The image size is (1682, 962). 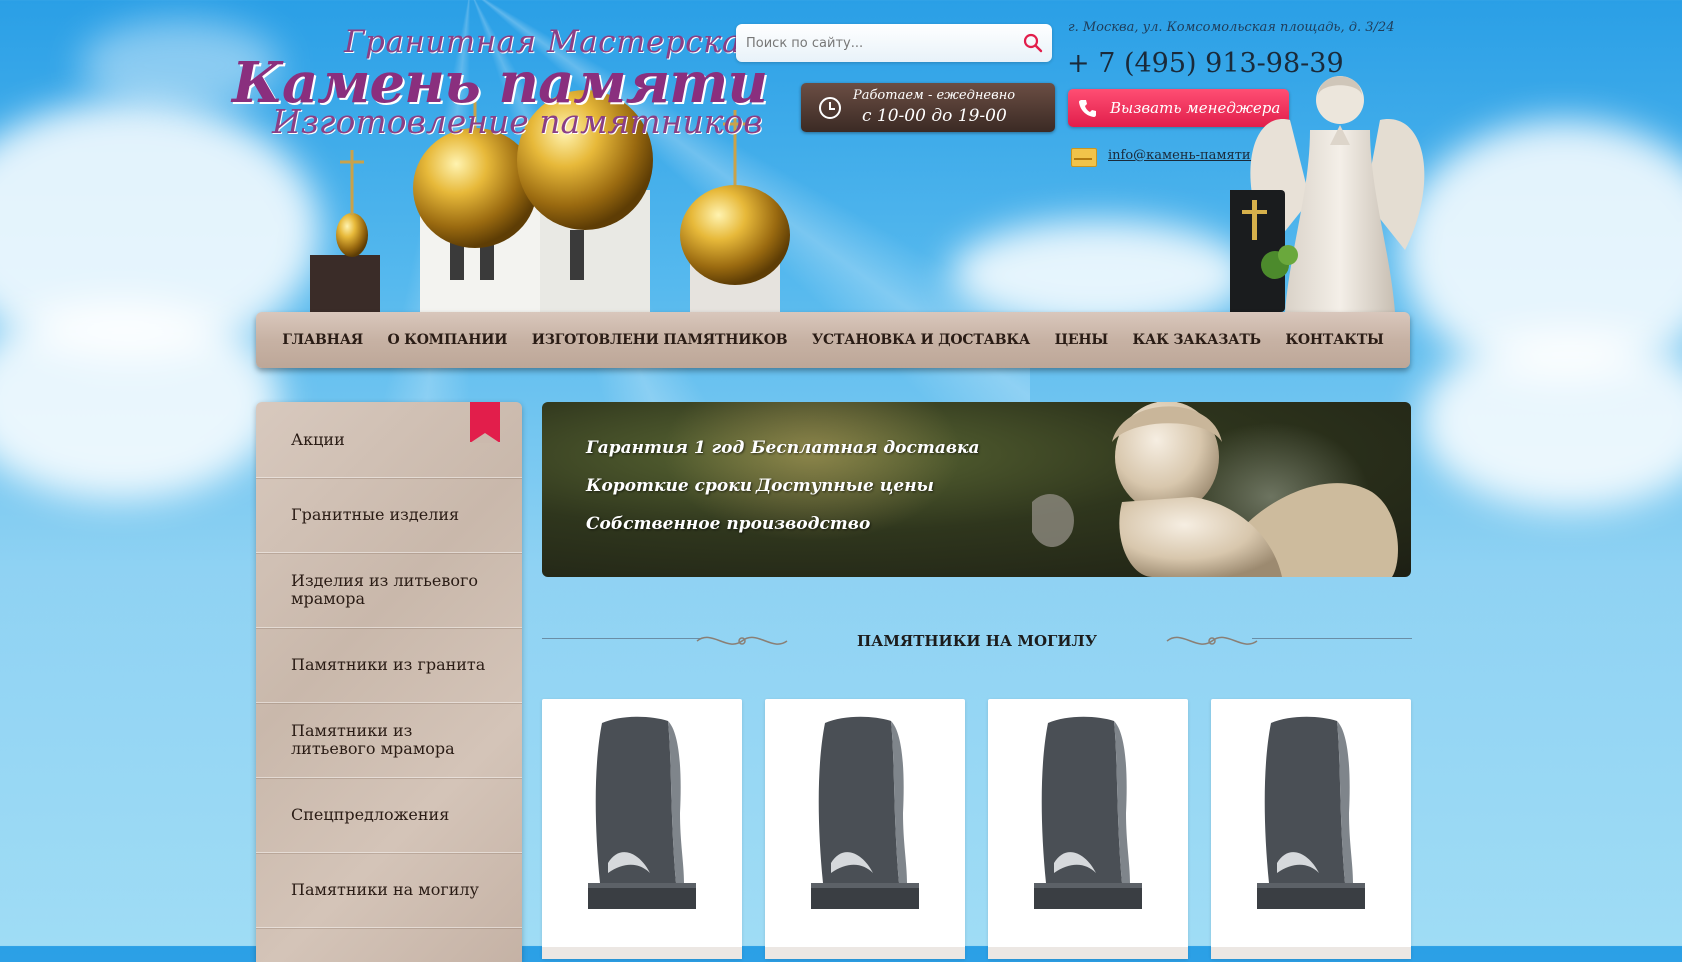 I want to click on sidebar-item-label: Спецпредложения, so click(x=370, y=814).